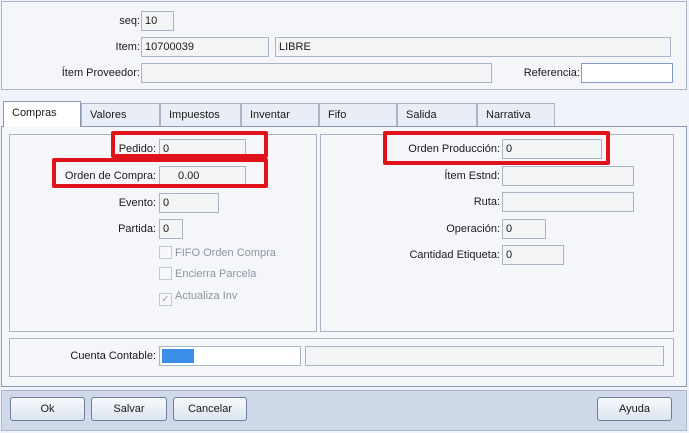 The width and height of the screenshot is (689, 433). Describe the element at coordinates (100, 73) in the screenshot. I see `item-proveedor-label: Ítem Proveedor:` at that location.